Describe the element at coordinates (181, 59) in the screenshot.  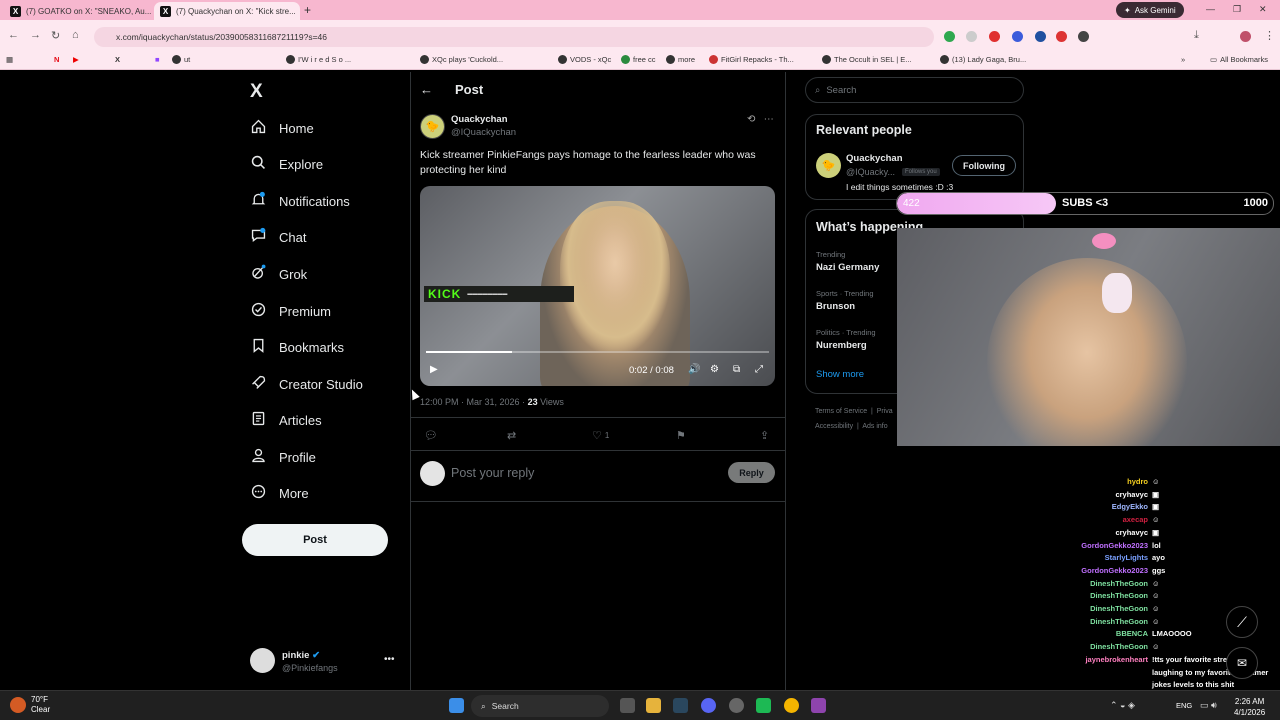
I see `bookmark: ut` at that location.